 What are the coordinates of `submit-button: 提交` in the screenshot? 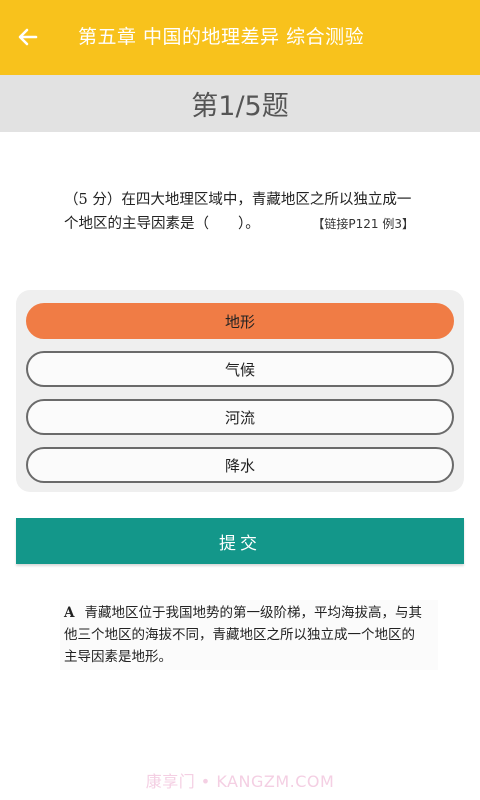 It's located at (240, 541).